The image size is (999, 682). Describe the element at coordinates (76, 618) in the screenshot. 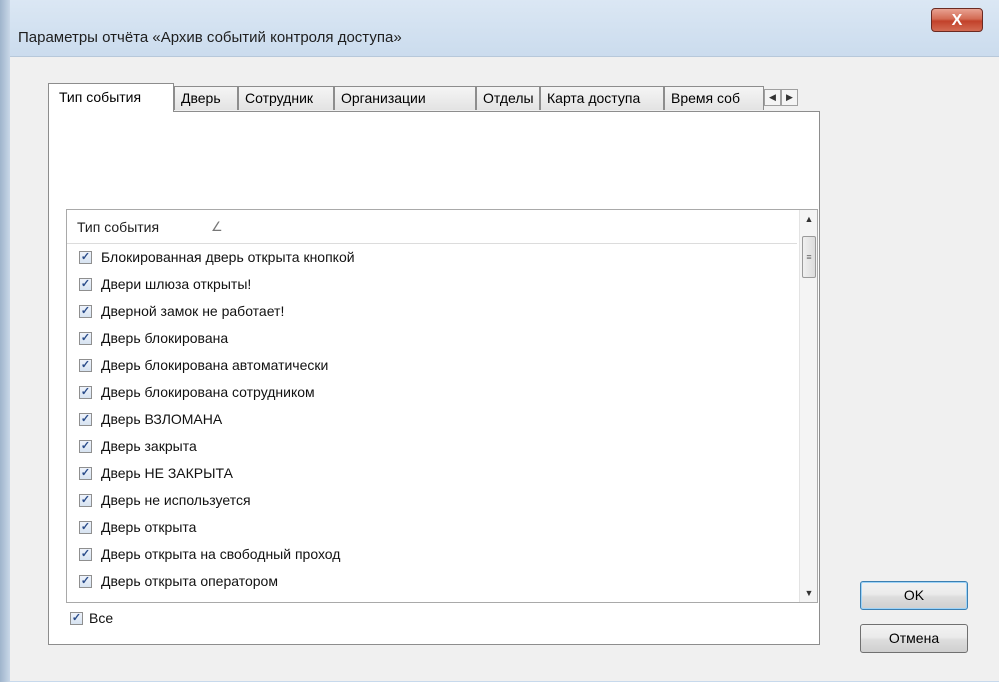

I see `select-all-checkbox: ✓` at that location.